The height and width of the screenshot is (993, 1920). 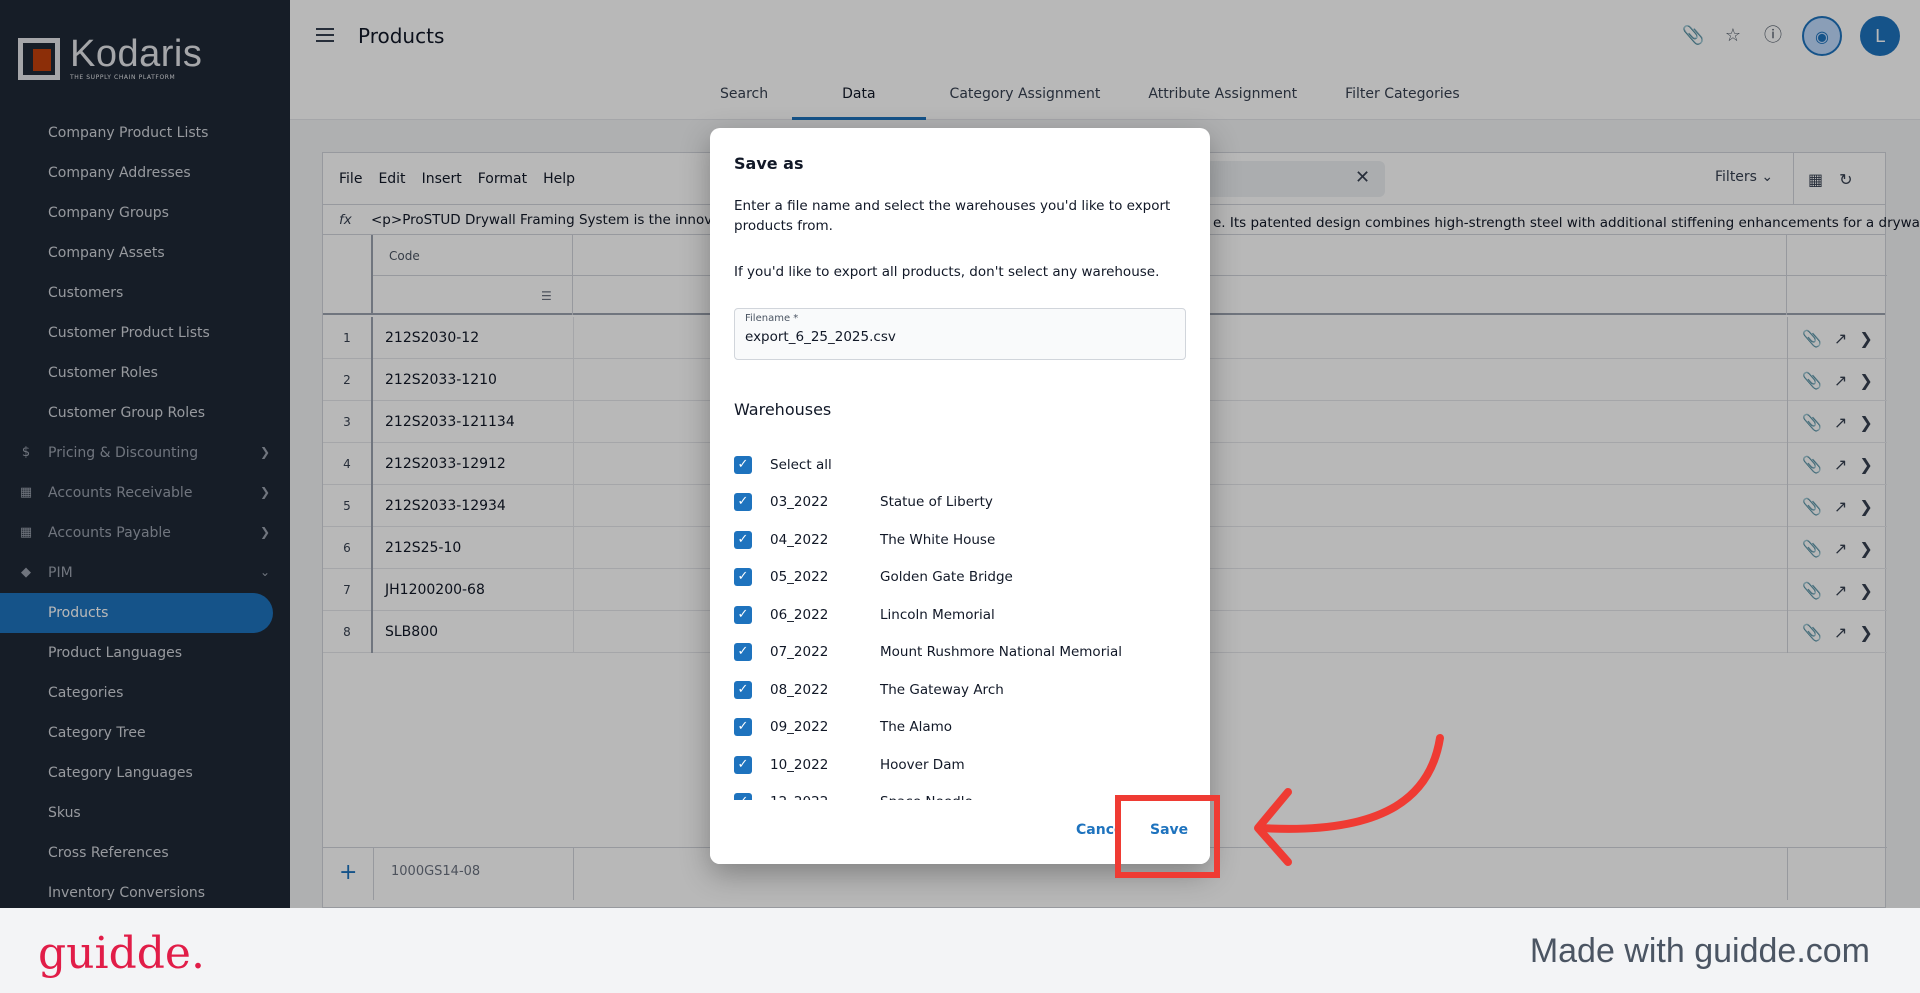 I want to click on warehouse-name: The Alamo, so click(x=916, y=727).